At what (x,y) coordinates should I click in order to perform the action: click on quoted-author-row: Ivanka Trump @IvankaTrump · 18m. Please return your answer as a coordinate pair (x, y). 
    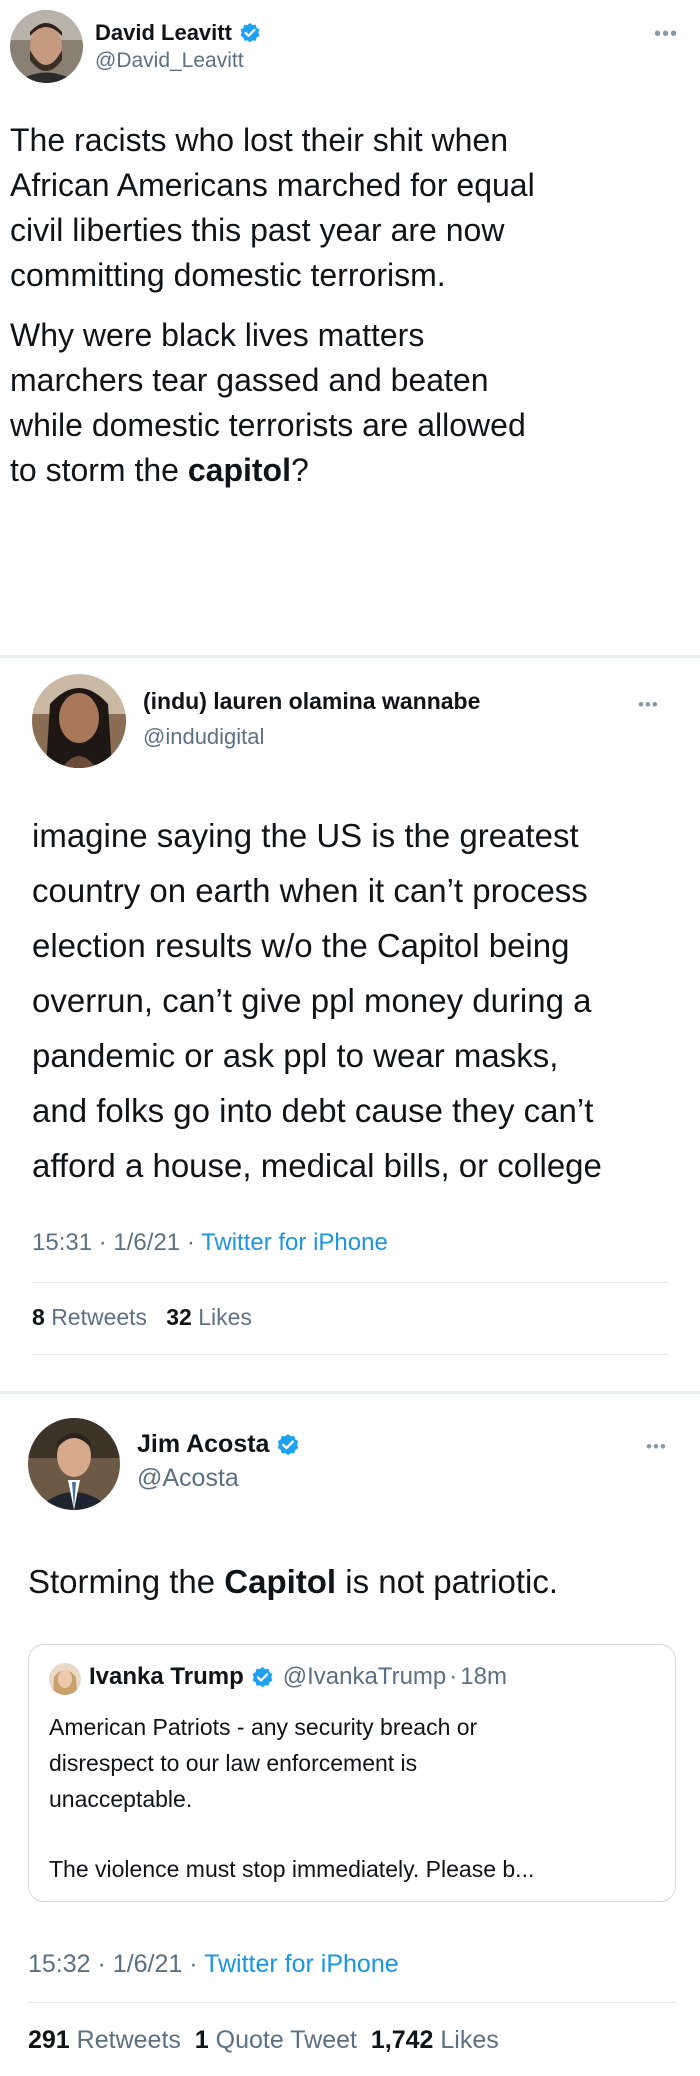
    Looking at the image, I should click on (298, 1677).